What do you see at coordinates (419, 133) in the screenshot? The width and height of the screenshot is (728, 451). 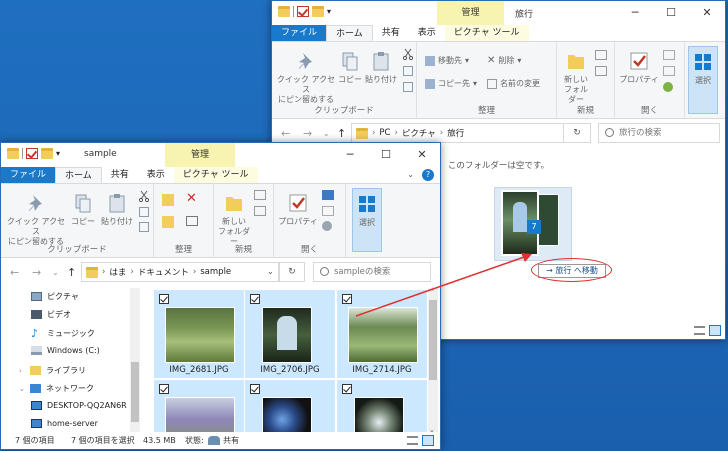 I see `breadcrumb-item: ピクチャ` at bounding box center [419, 133].